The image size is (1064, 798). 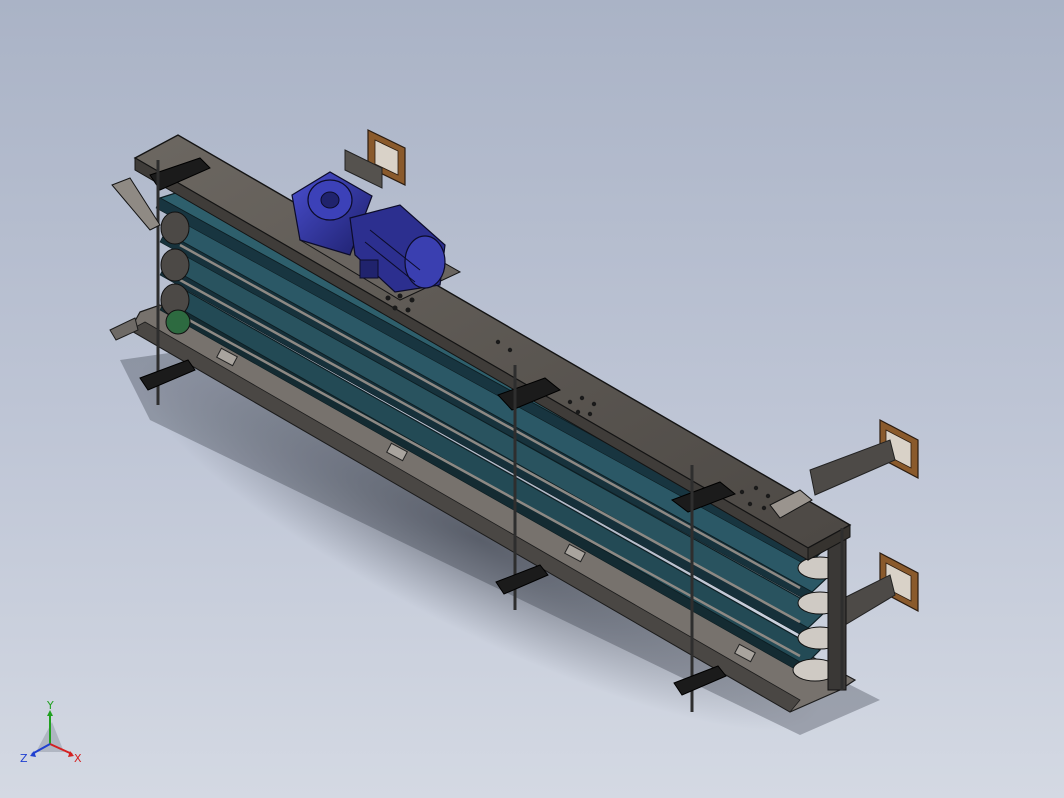 What do you see at coordinates (375, 159) in the screenshot?
I see `wall-bracket-top` at bounding box center [375, 159].